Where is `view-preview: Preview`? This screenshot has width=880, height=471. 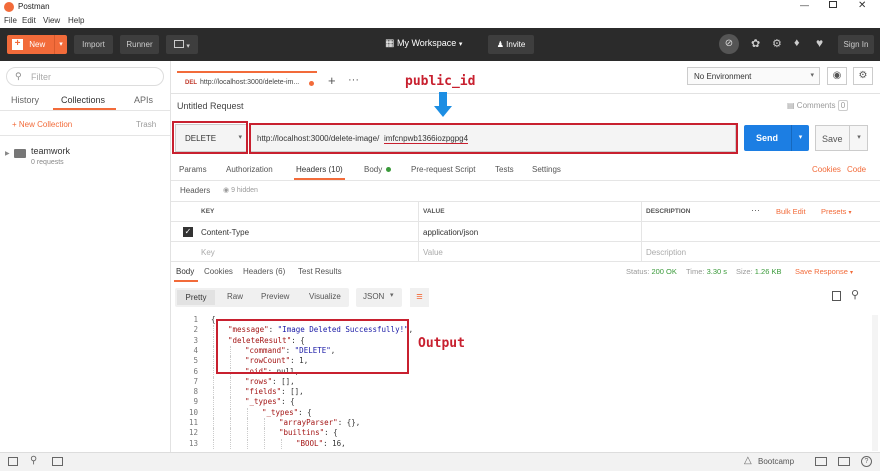 view-preview: Preview is located at coordinates (275, 296).